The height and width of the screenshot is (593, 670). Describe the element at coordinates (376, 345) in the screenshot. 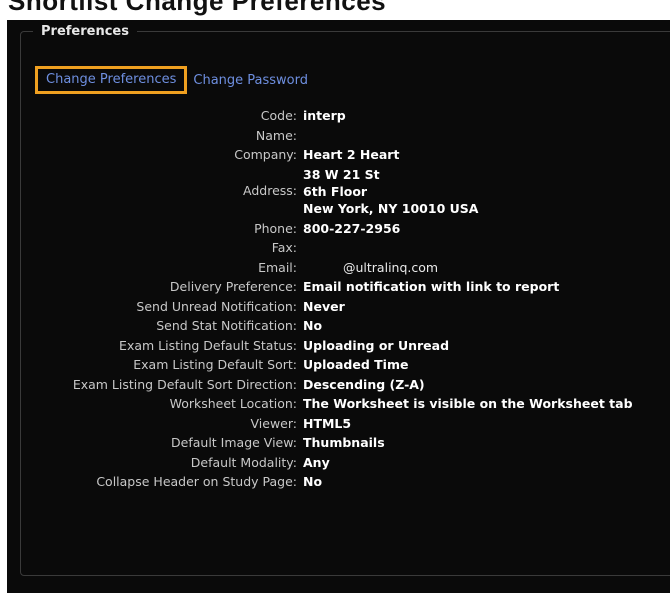

I see `field-value-exam-listing-default-status: Uploading or Unread` at that location.